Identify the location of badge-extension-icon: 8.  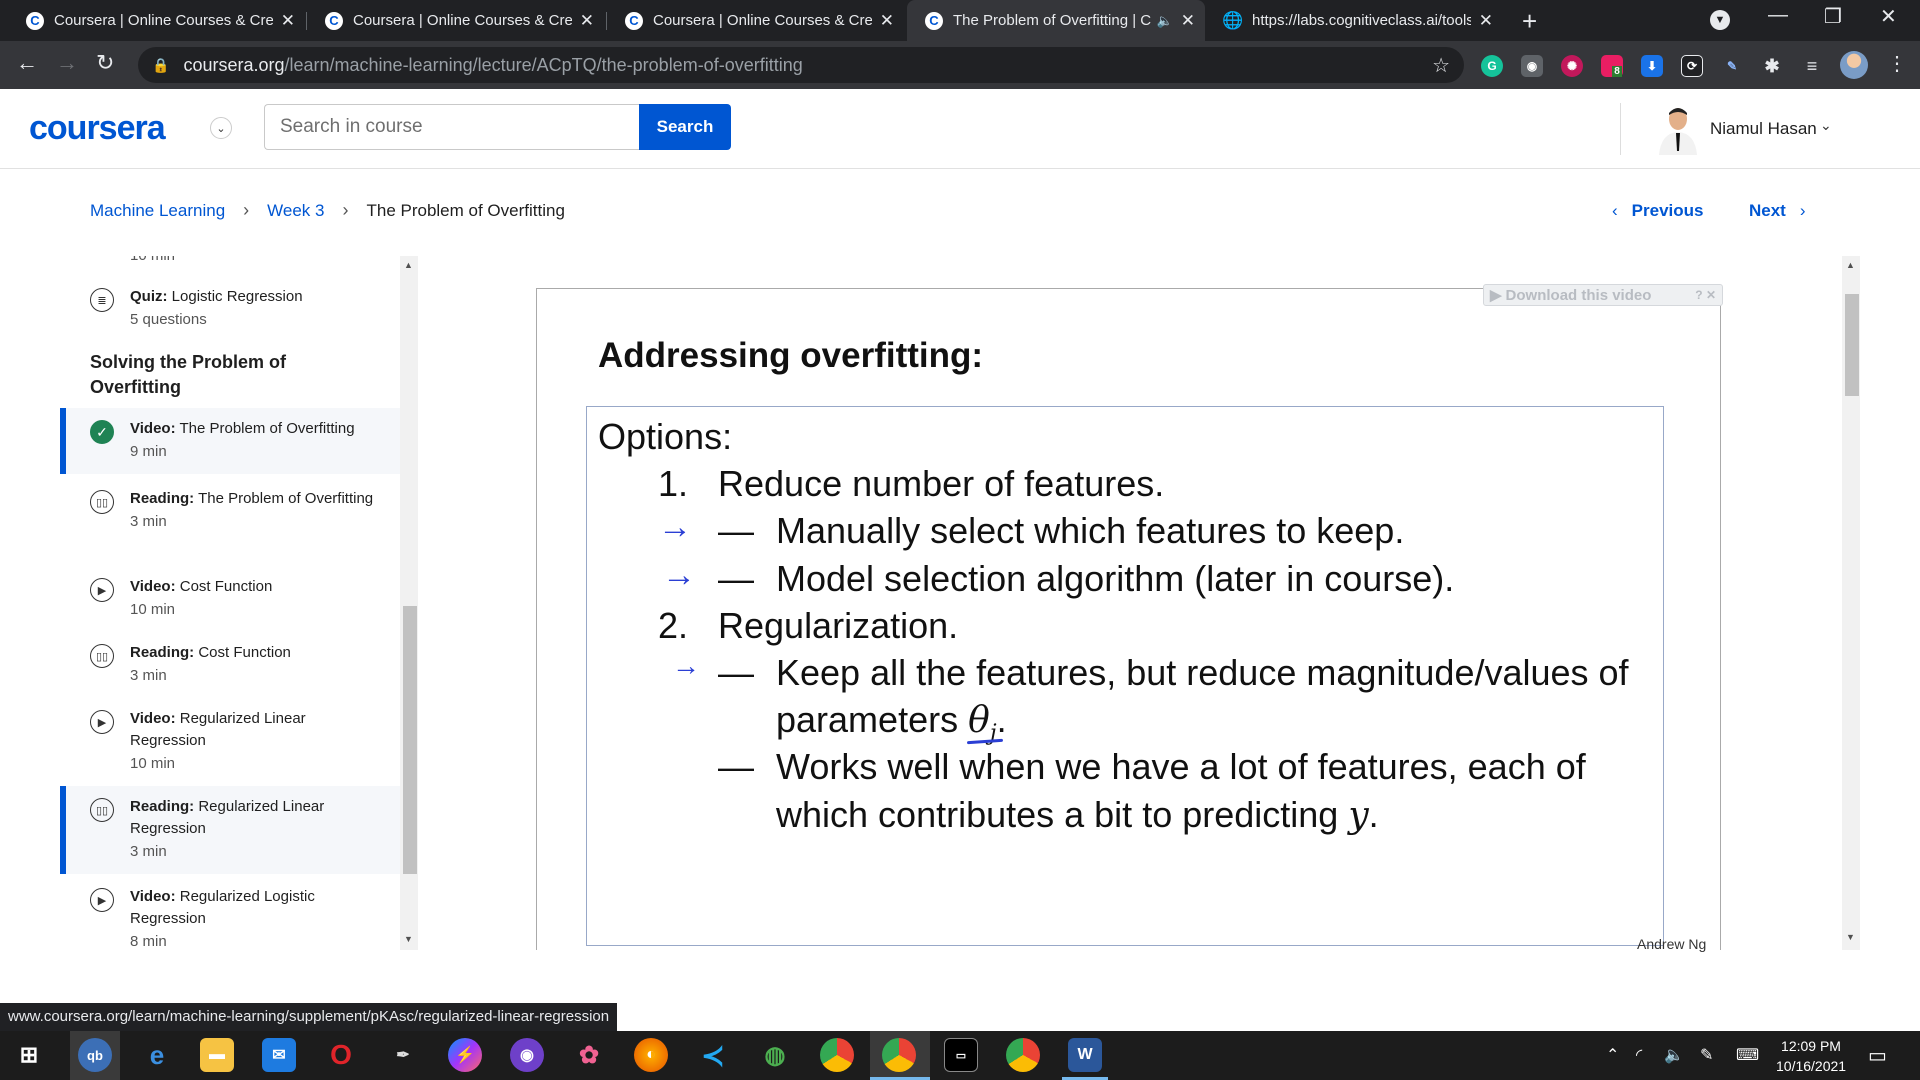
(1612, 66).